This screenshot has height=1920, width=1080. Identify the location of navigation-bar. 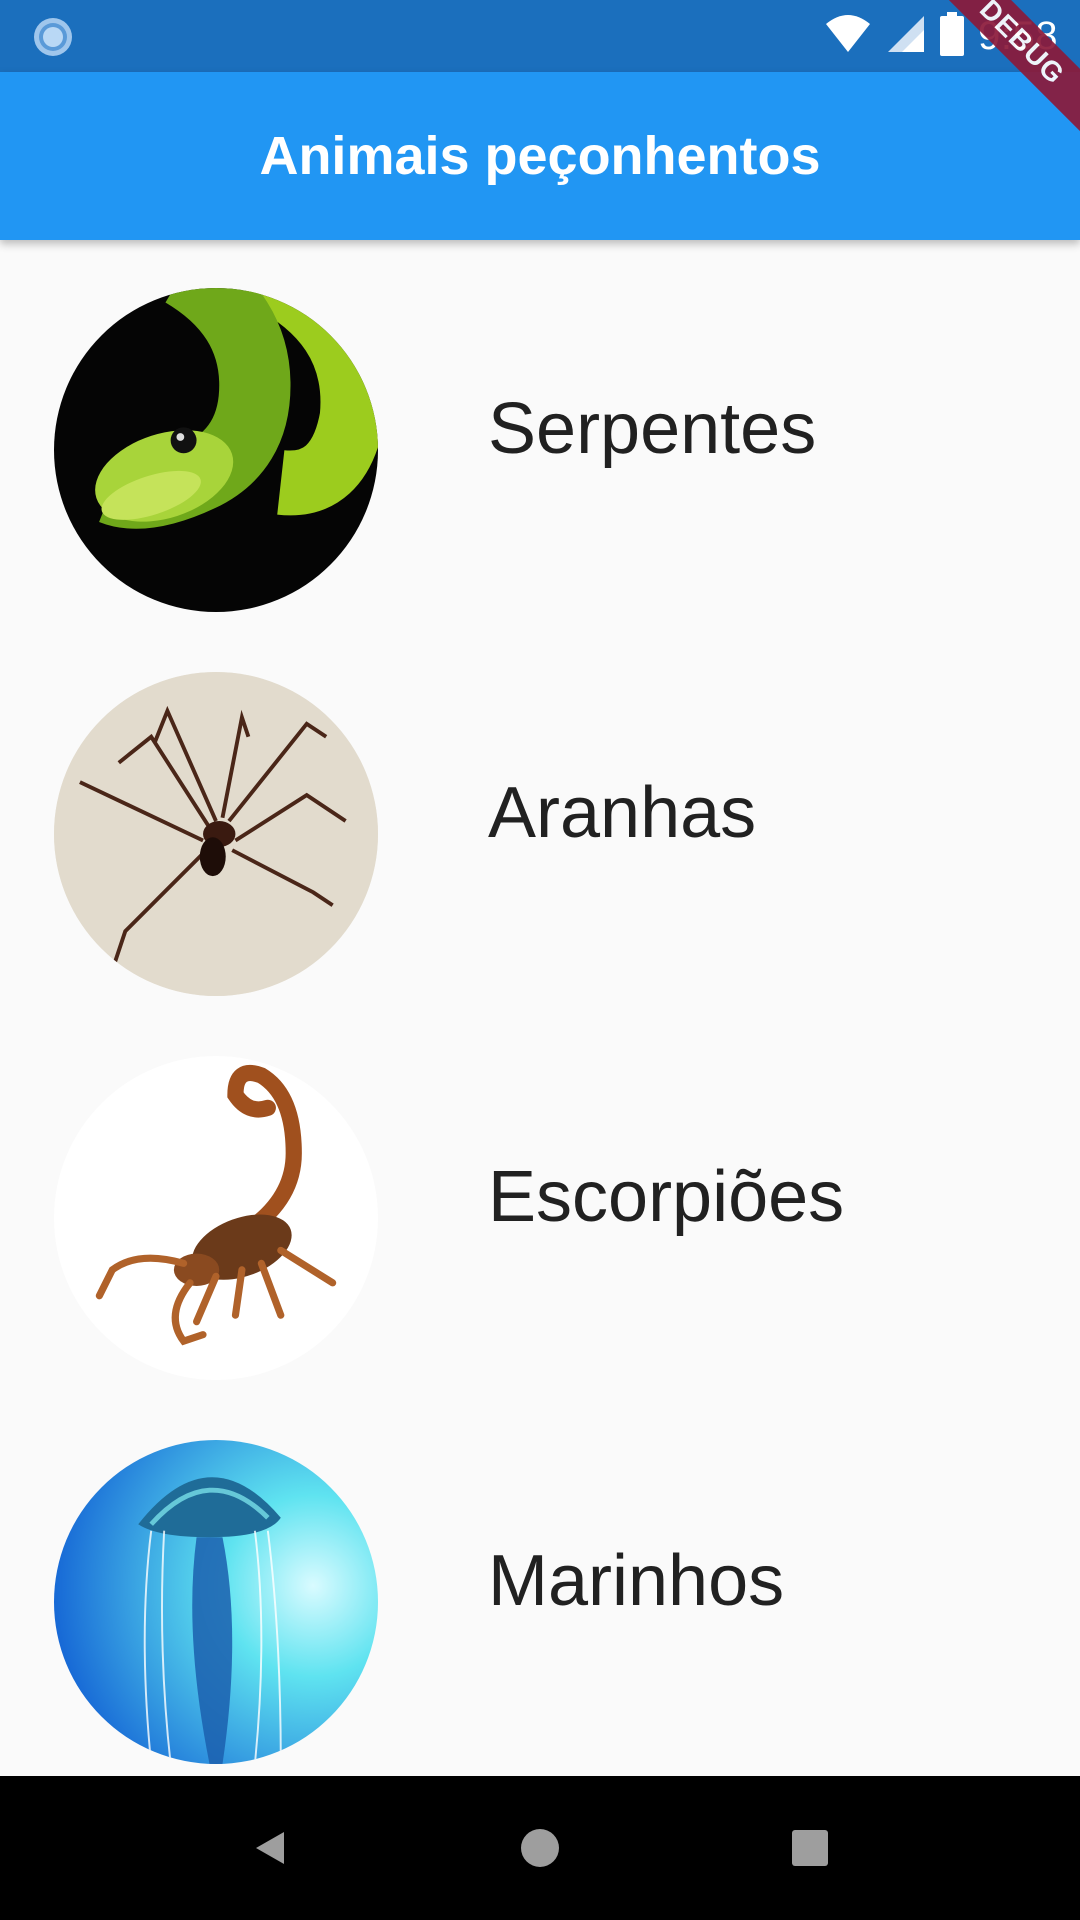
(540, 1848).